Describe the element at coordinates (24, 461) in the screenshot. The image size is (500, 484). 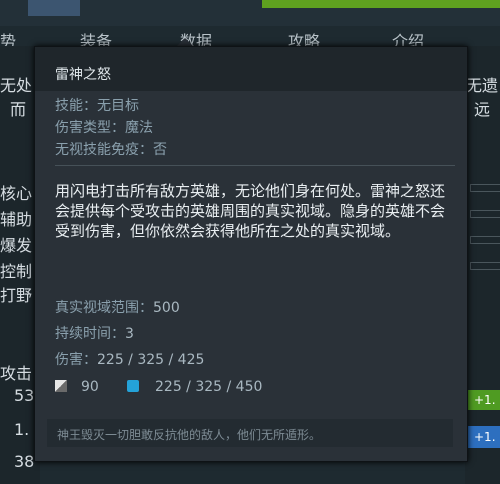
I see `range-value: 38` at that location.